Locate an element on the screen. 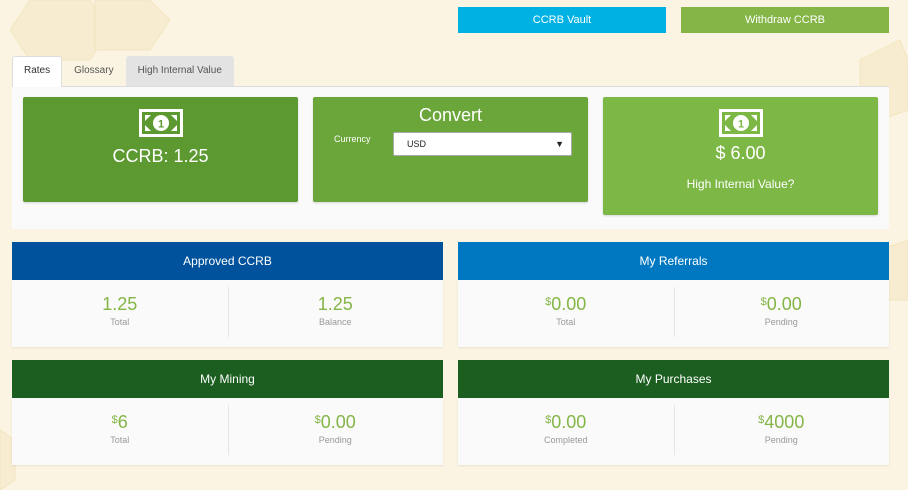 The height and width of the screenshot is (490, 908). purchases-completed-value: $0.00 is located at coordinates (566, 422).